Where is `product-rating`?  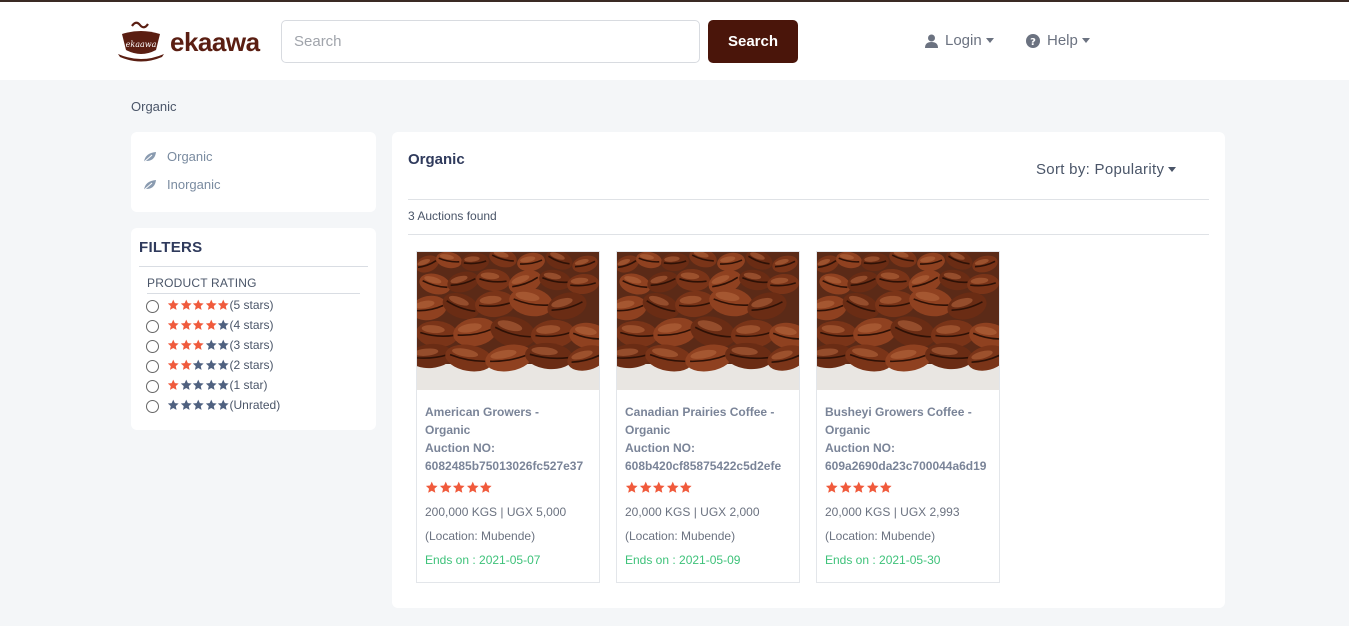
product-rating is located at coordinates (859, 487).